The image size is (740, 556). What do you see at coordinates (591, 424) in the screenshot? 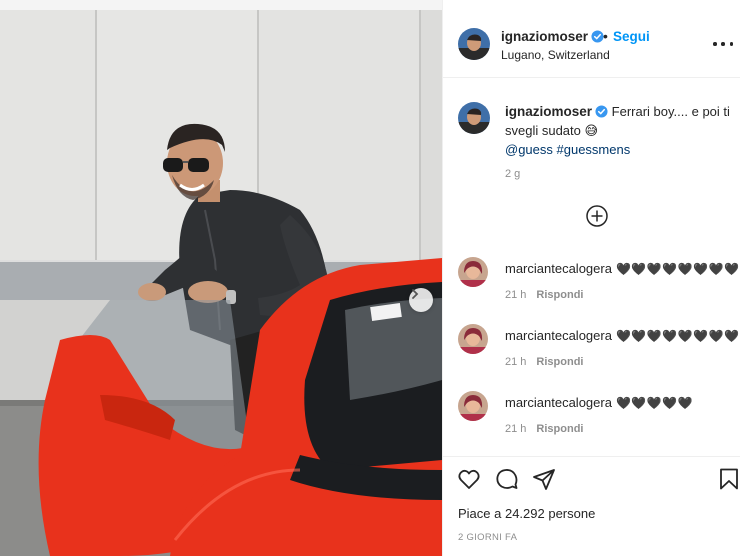
I see `comment-item: marciantecalogera 🖤🖤🖤🖤🖤 21 h Rispondi` at bounding box center [591, 424].